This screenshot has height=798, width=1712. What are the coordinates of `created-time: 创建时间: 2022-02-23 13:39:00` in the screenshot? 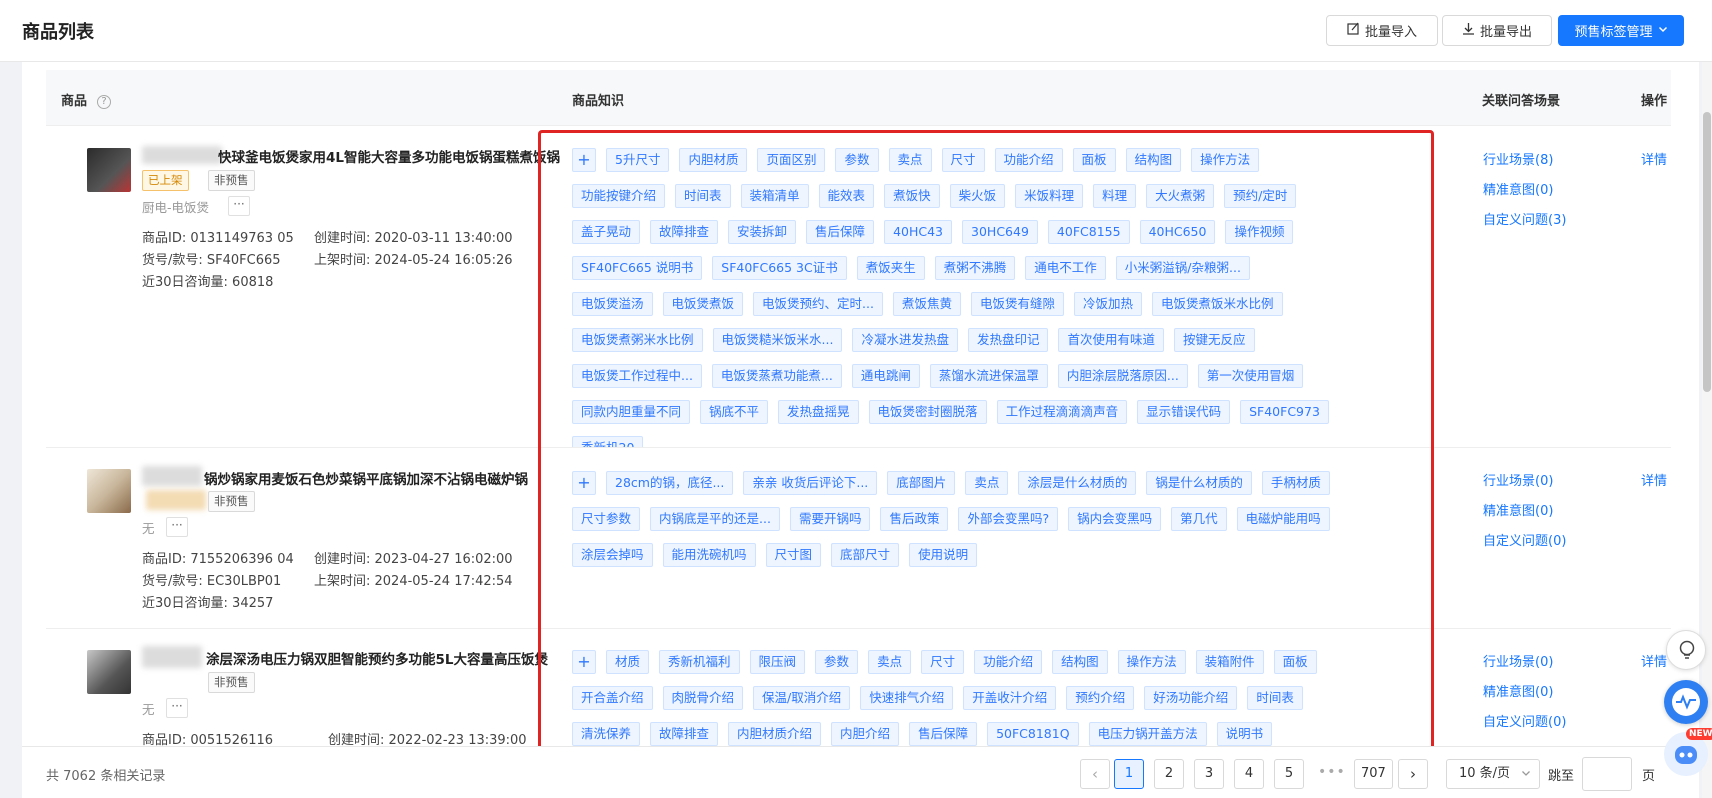 It's located at (427, 739).